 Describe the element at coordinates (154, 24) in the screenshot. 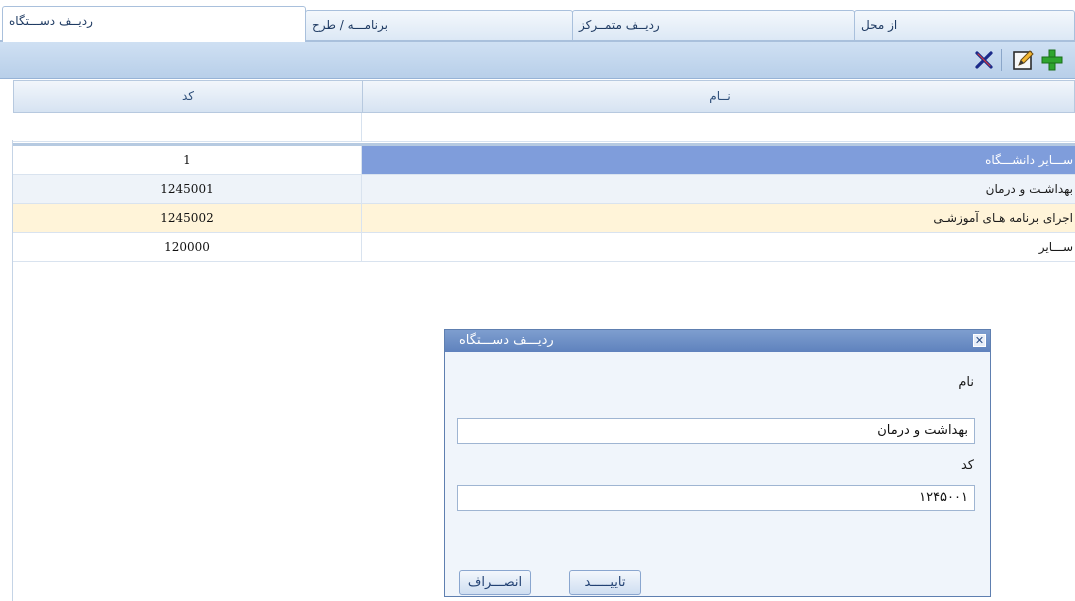

I see `tab-device-row: ردیــف دســـتگاه` at that location.